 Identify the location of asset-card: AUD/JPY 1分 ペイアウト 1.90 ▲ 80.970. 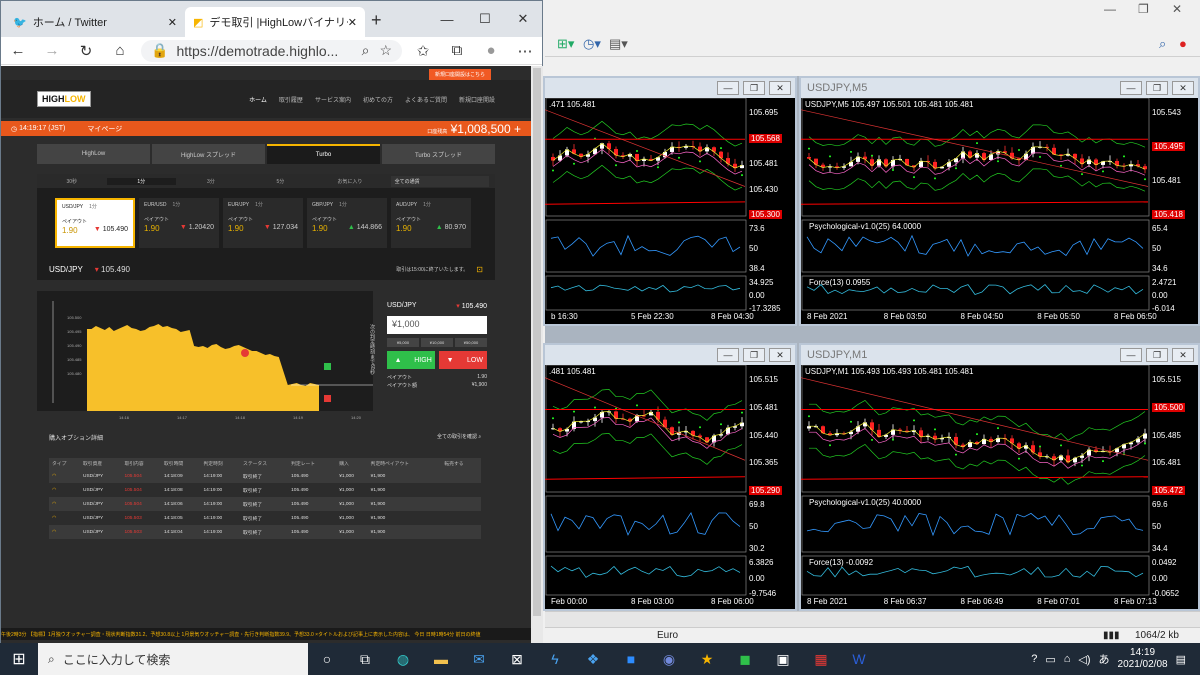
(431, 223).